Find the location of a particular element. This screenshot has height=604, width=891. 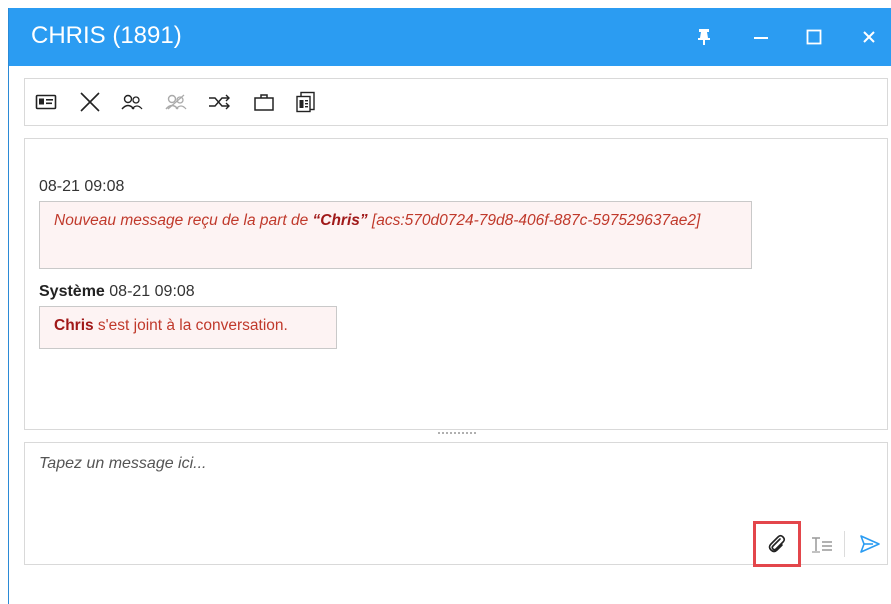

message-sender: Système is located at coordinates (72, 291).